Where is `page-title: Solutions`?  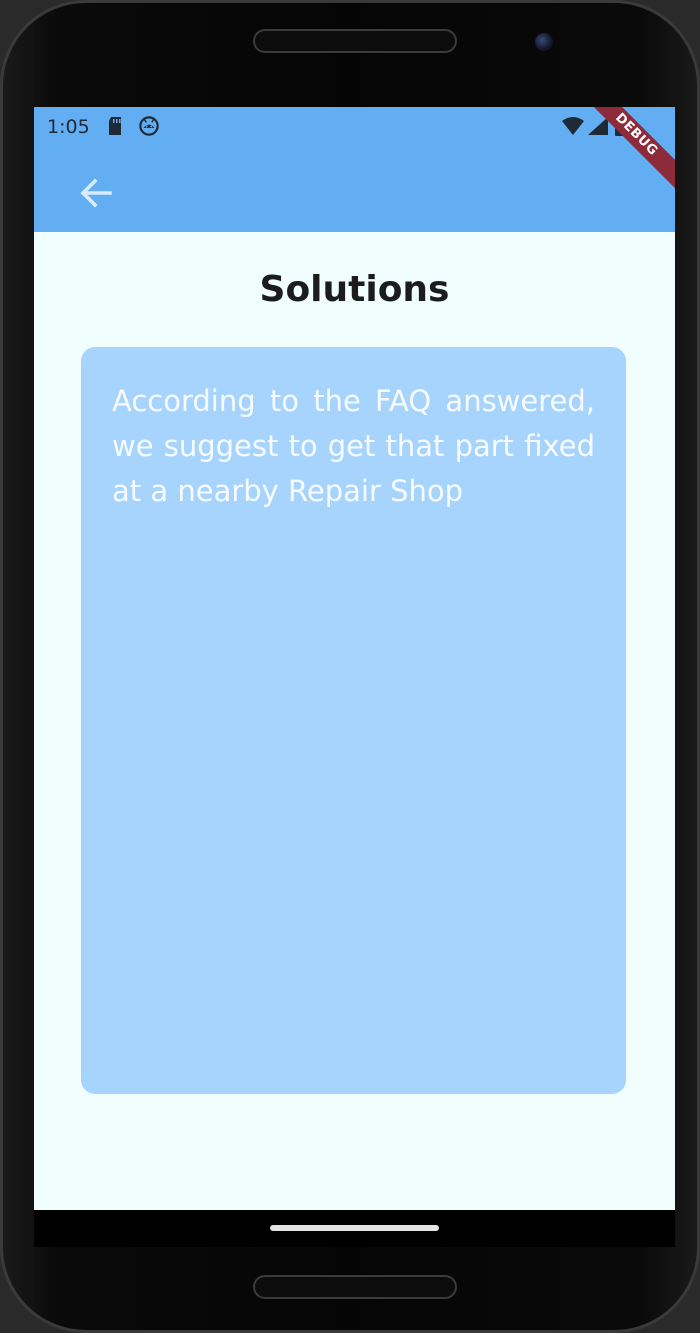
page-title: Solutions is located at coordinates (354, 289).